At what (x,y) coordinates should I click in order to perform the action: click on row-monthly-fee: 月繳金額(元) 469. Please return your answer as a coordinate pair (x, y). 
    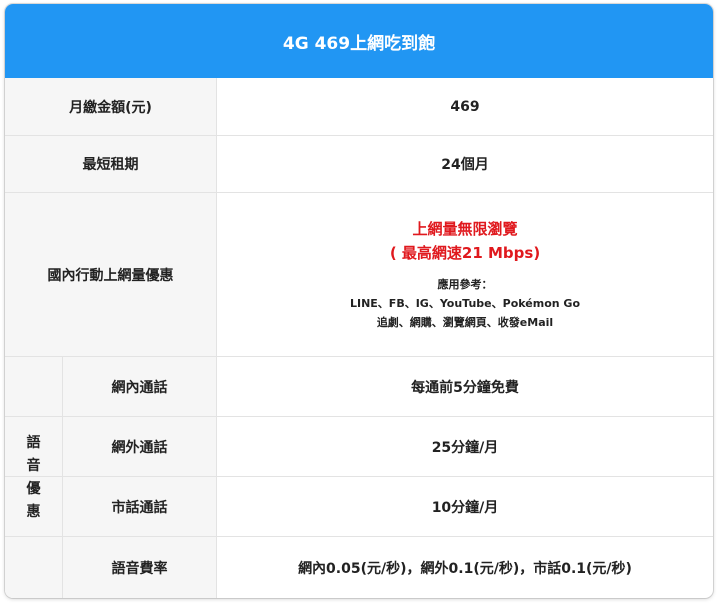
    Looking at the image, I should click on (359, 107).